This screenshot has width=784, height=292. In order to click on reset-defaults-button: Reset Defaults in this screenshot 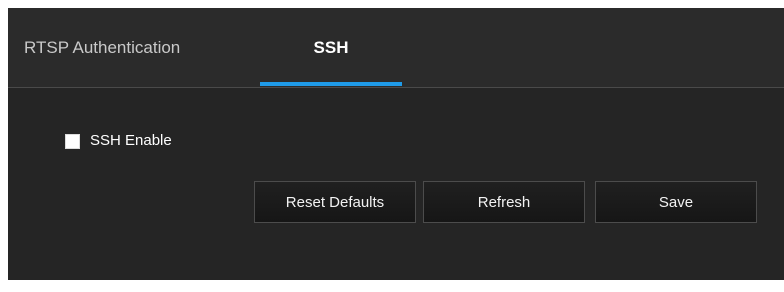, I will do `click(335, 202)`.